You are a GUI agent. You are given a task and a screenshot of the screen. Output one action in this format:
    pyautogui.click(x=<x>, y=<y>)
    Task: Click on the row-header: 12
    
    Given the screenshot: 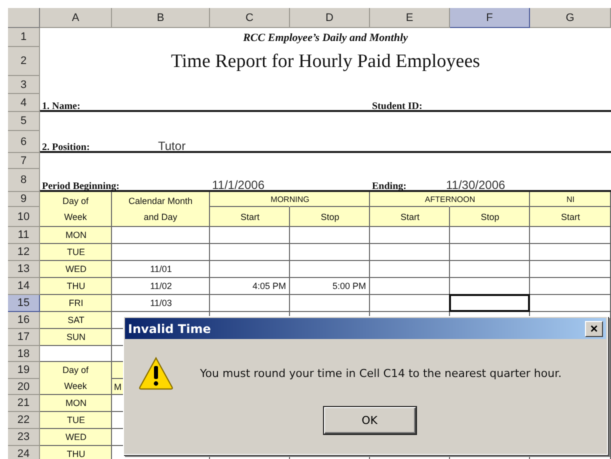 What is the action you would take?
    pyautogui.click(x=24, y=252)
    